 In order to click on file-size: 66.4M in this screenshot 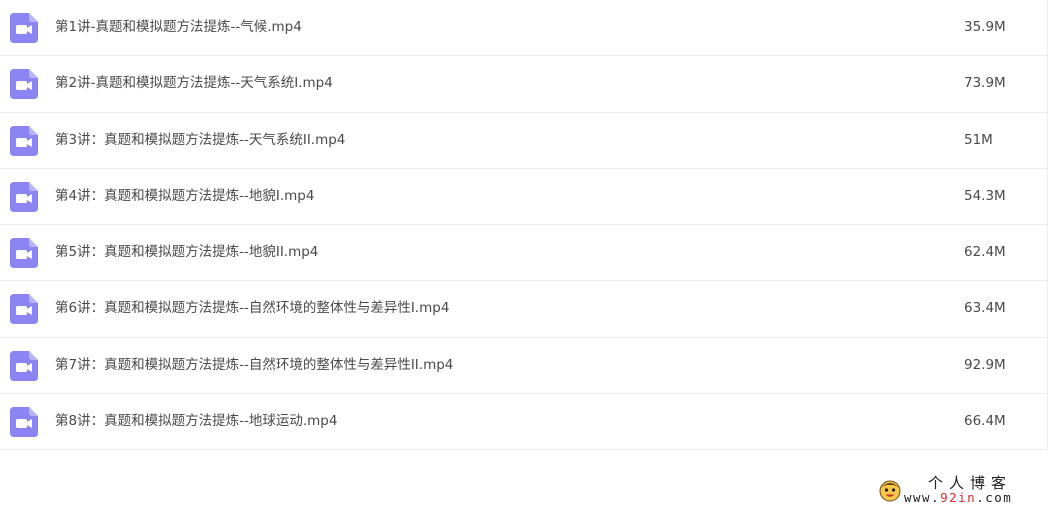, I will do `click(985, 420)`.